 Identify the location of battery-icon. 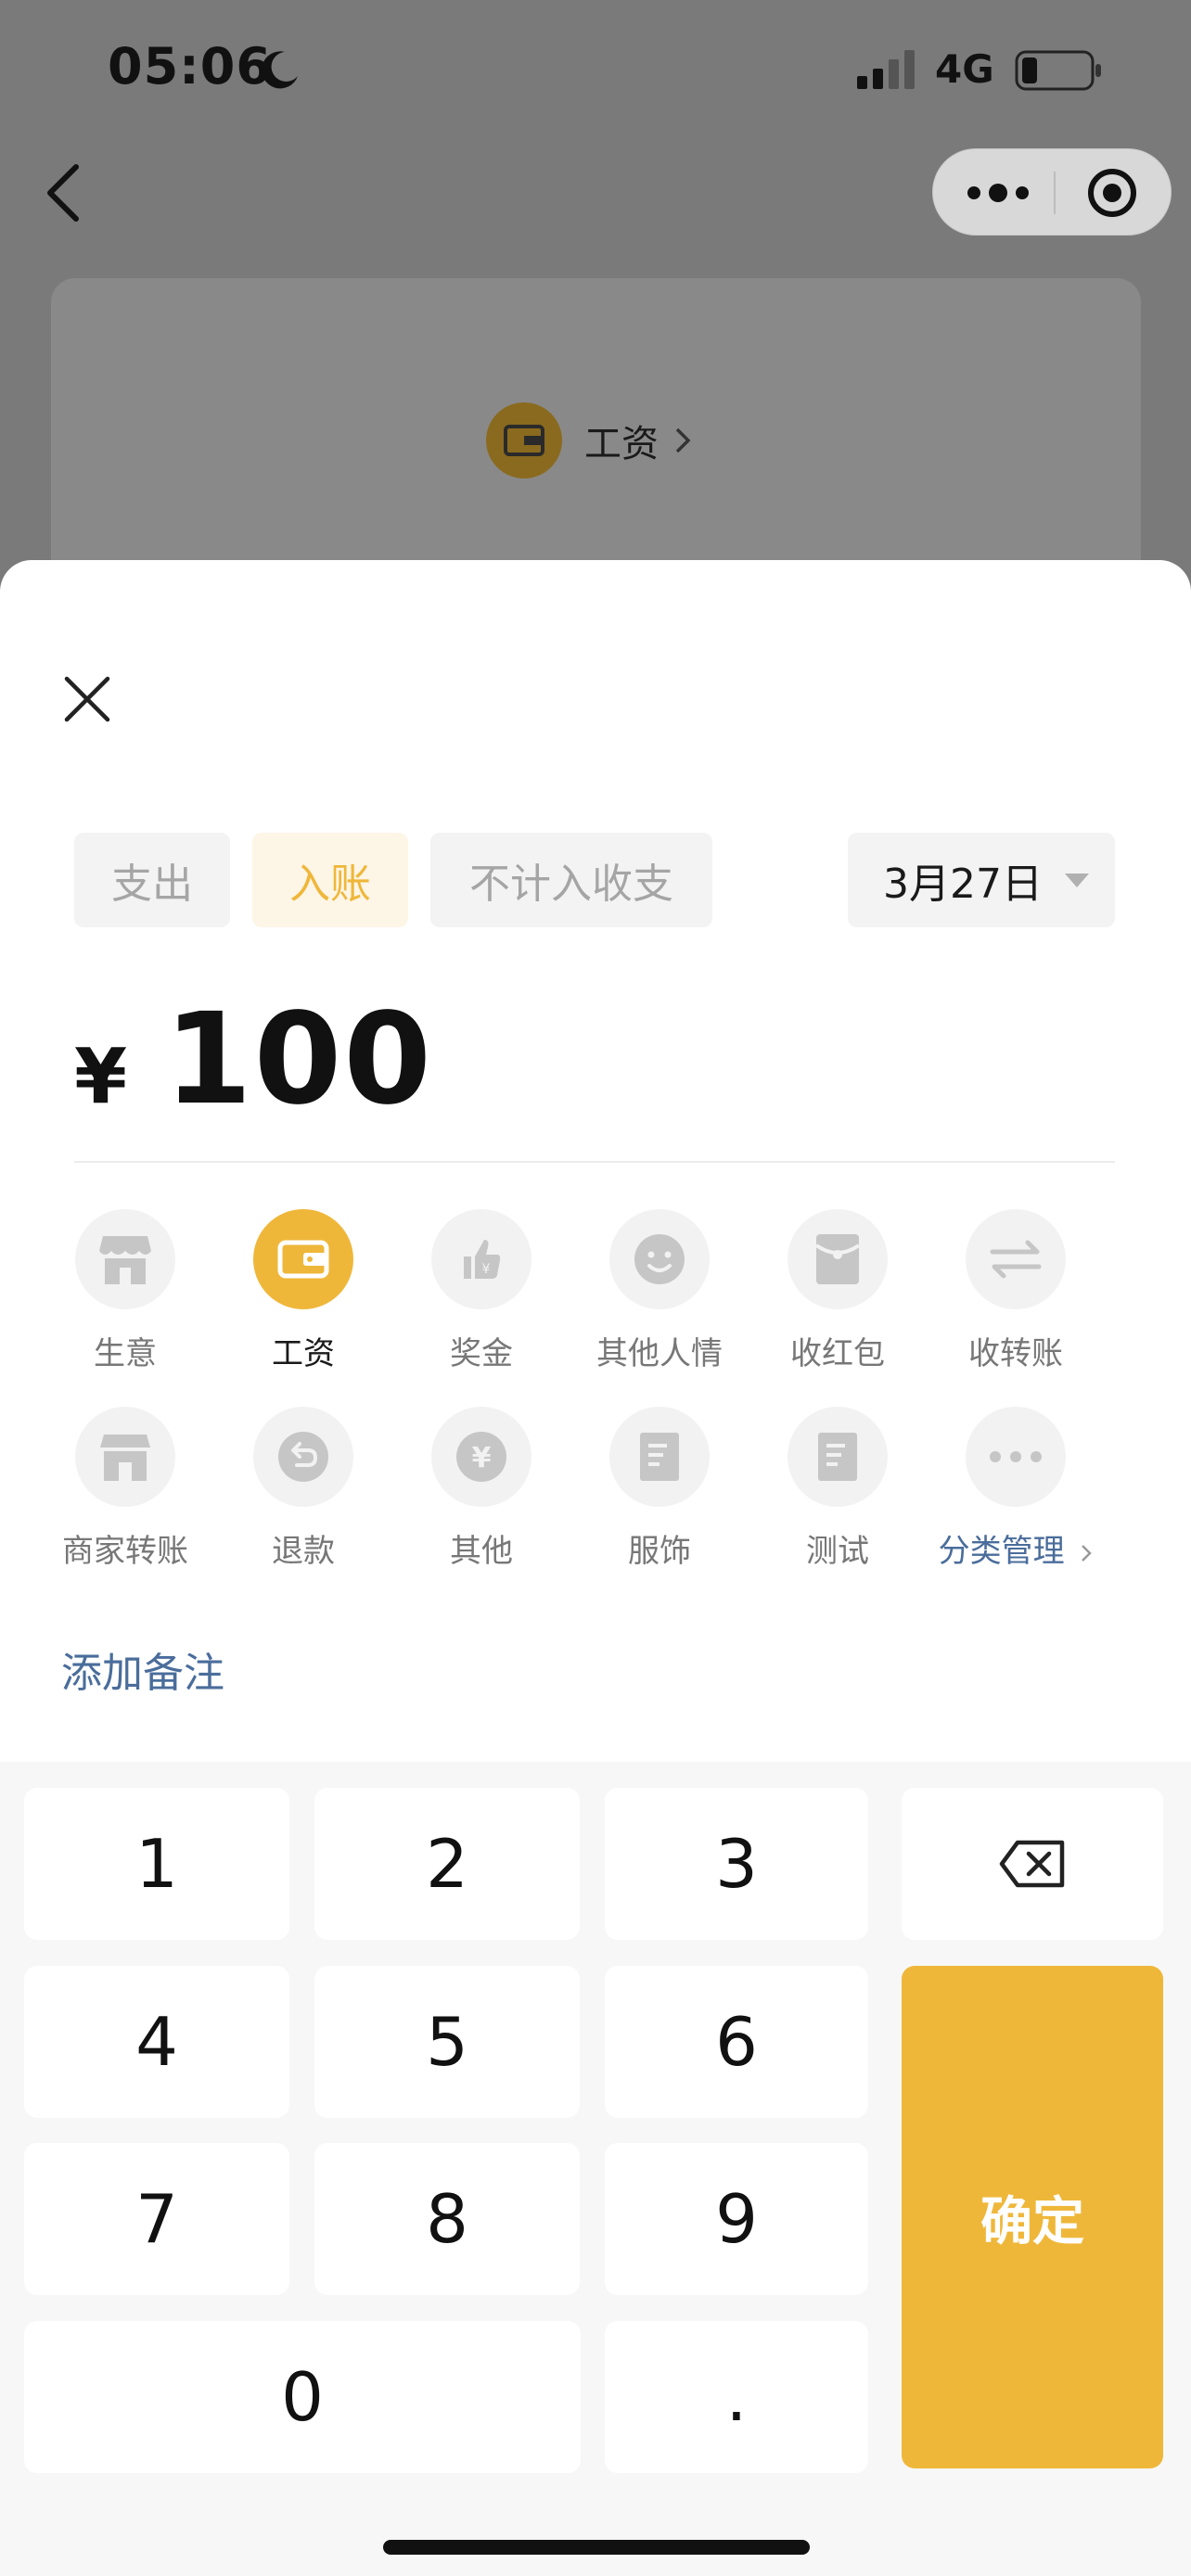
(1058, 71).